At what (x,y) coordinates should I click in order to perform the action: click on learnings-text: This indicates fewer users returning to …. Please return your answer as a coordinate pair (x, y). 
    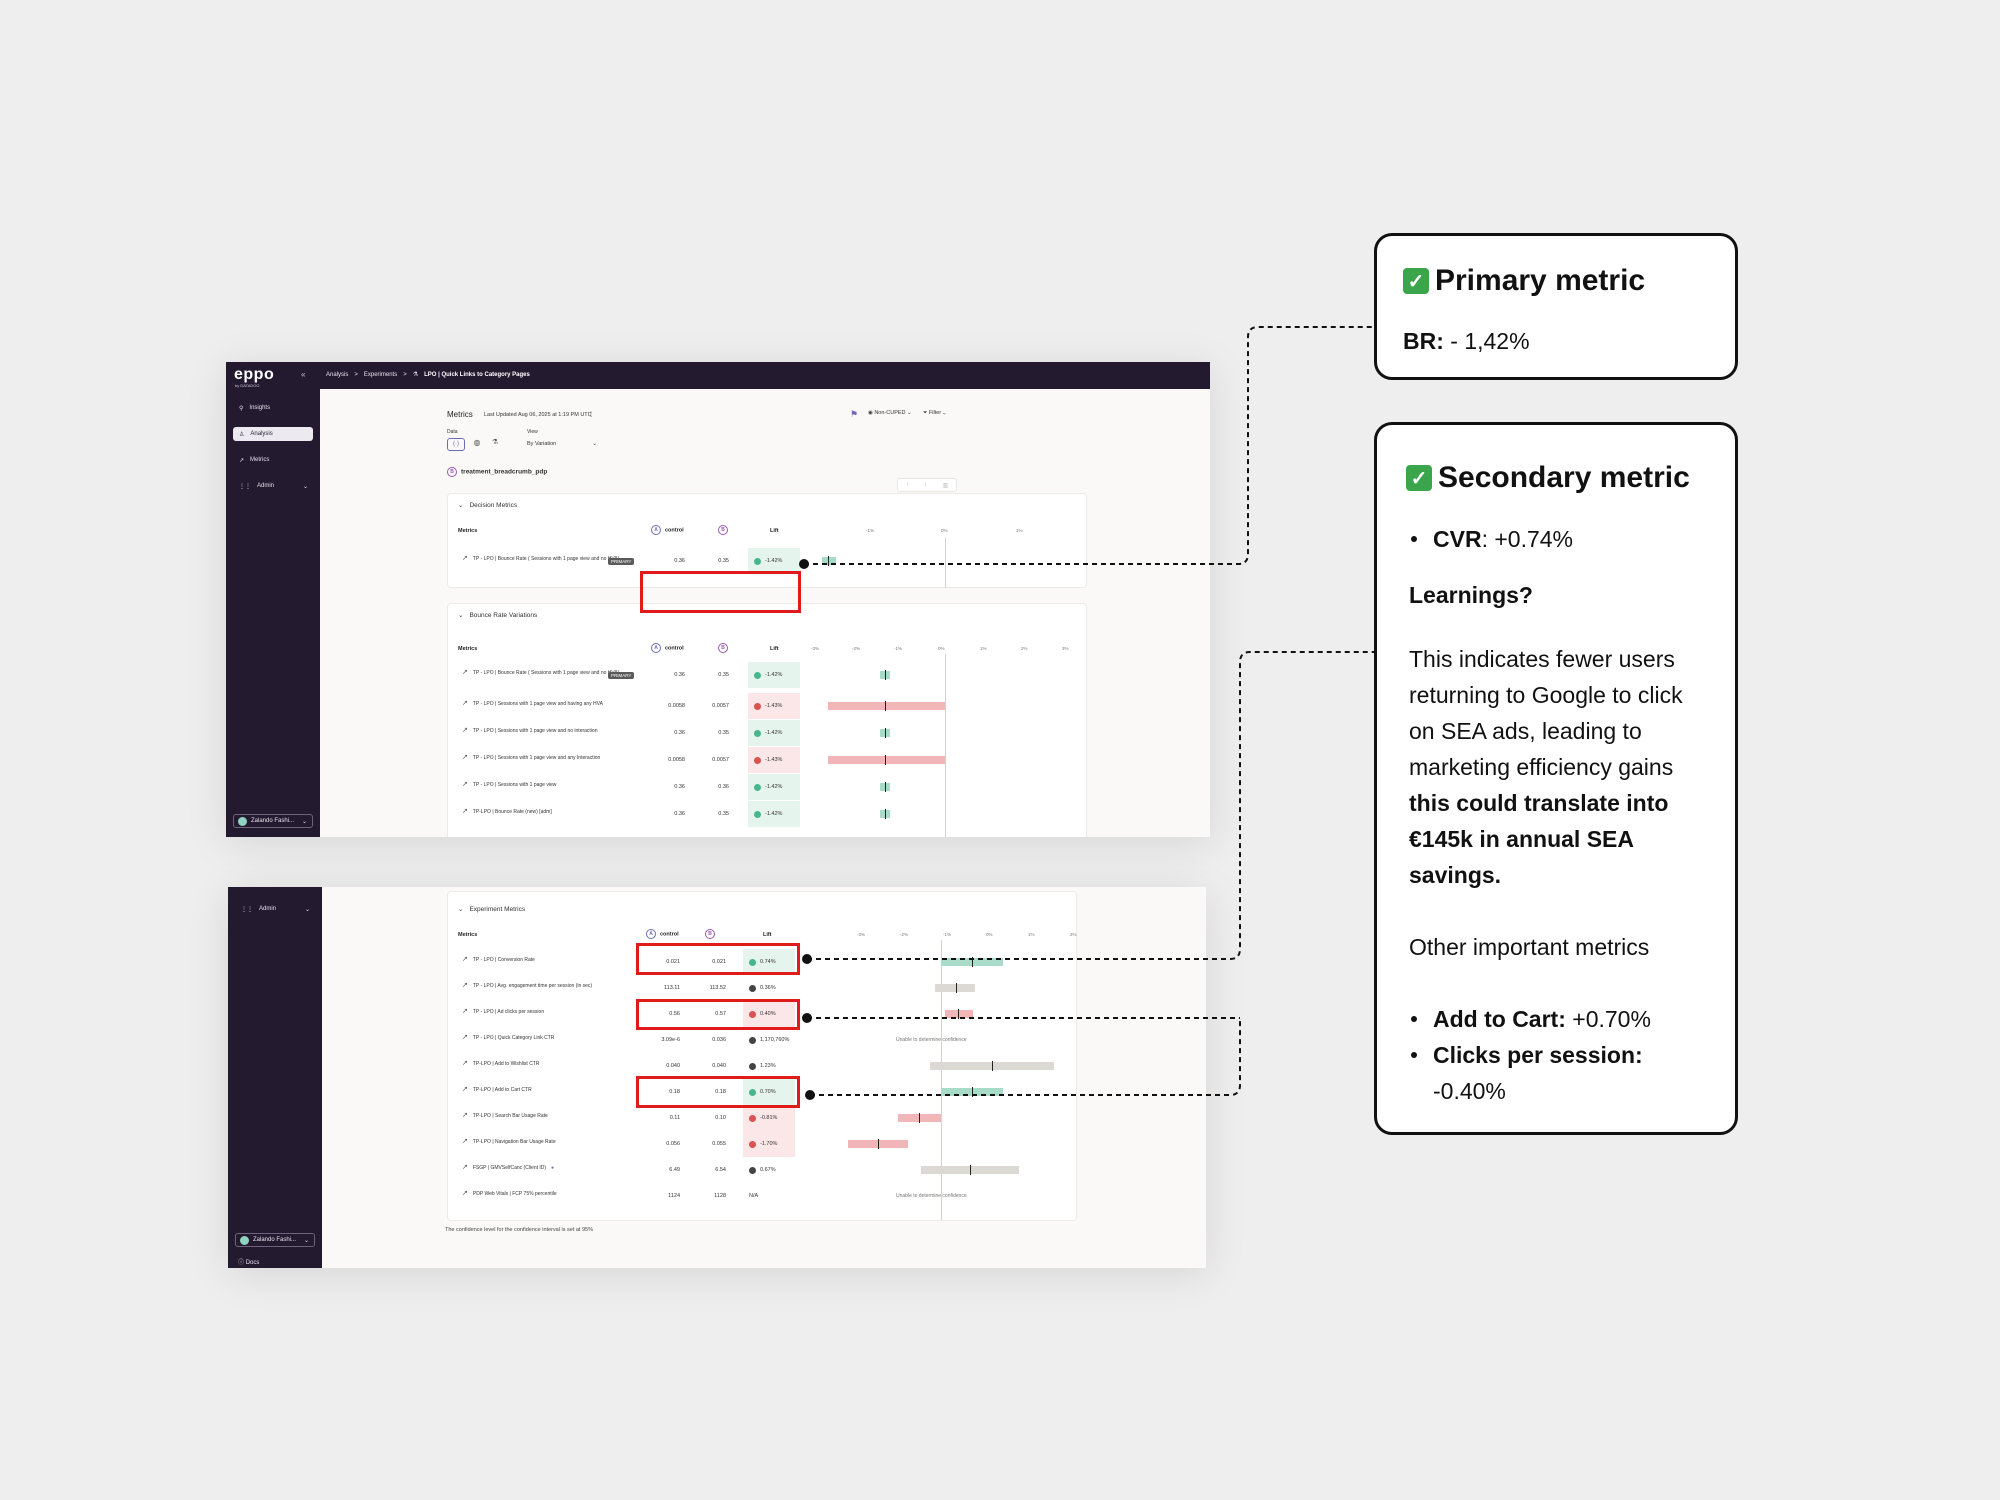
    Looking at the image, I should click on (1546, 767).